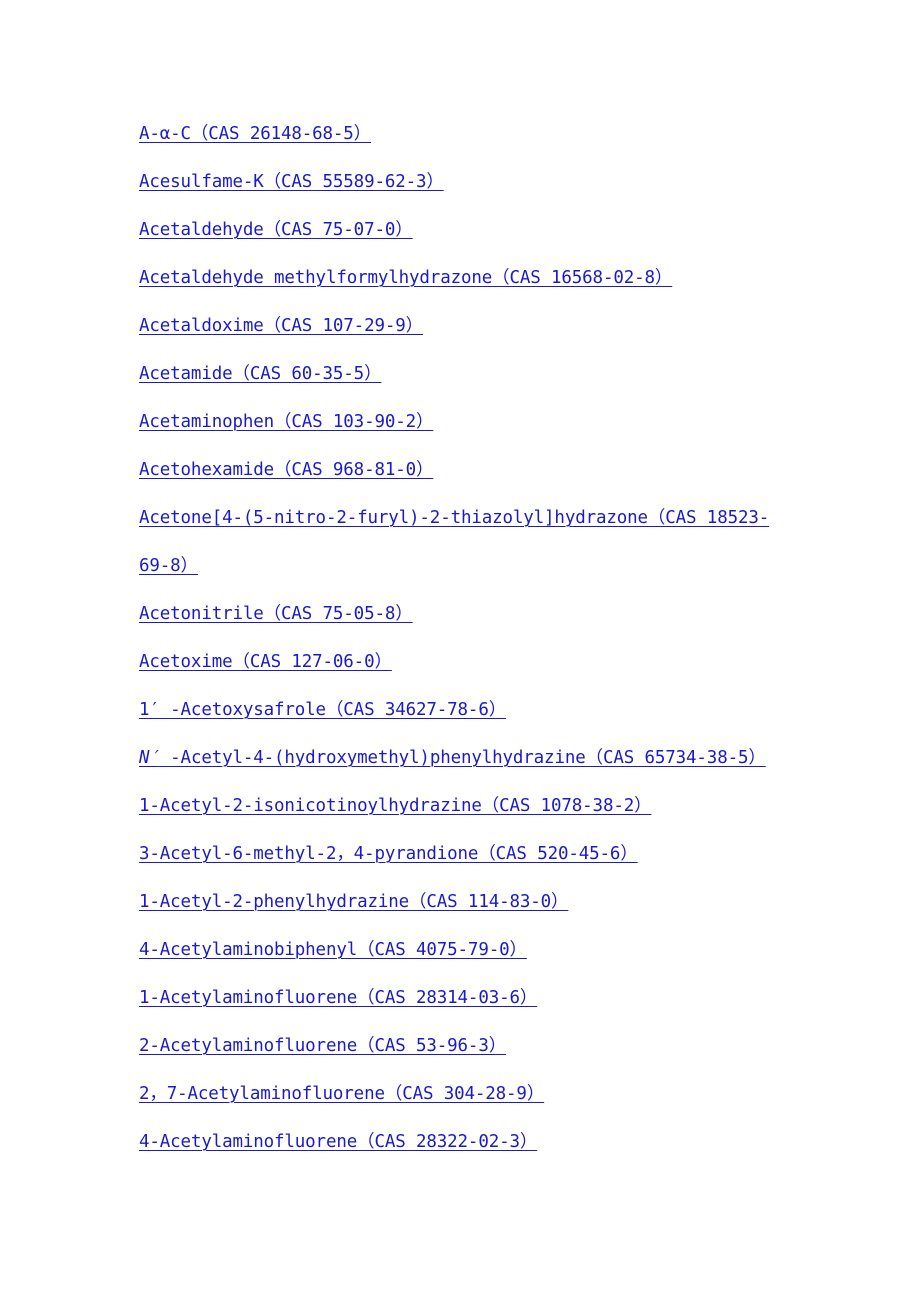 The width and height of the screenshot is (920, 1302). Describe the element at coordinates (459, 374) in the screenshot. I see `list-item: Acetamide（CAS 60-35-5）` at that location.